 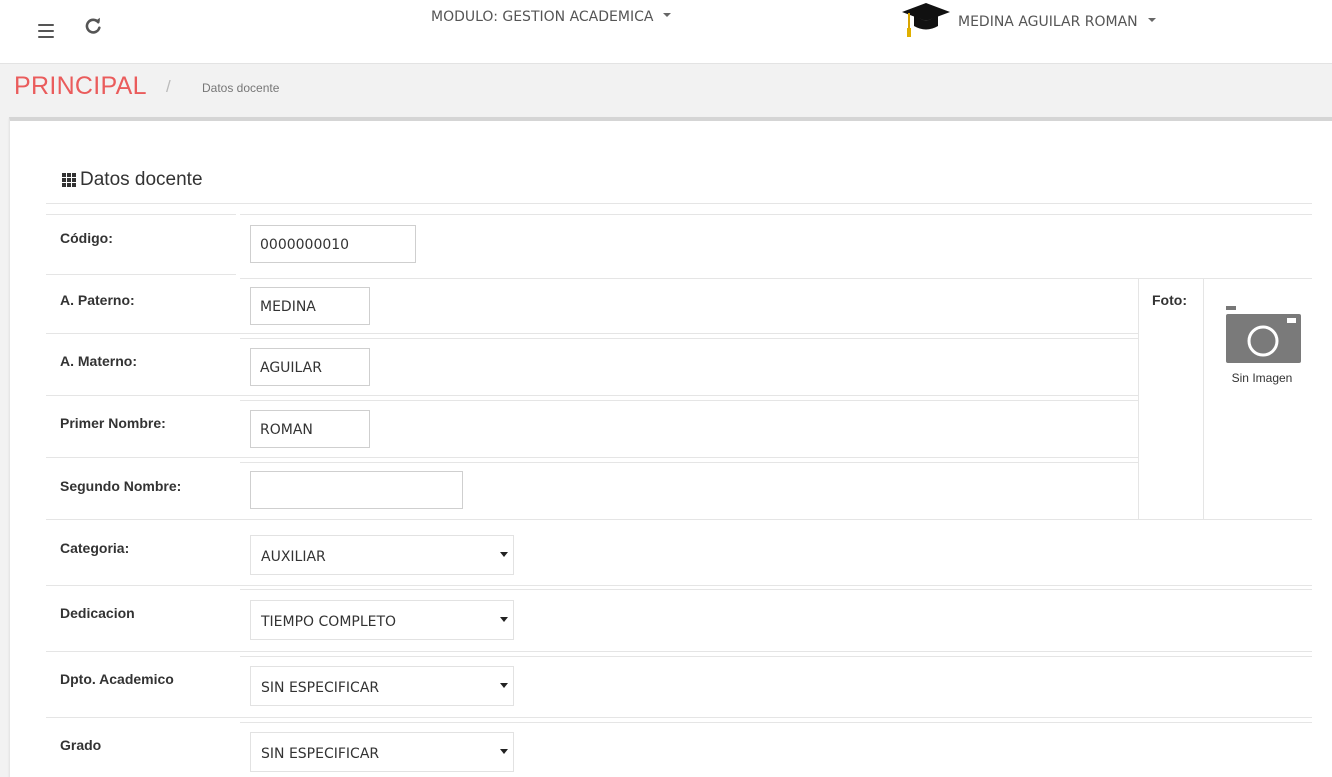 What do you see at coordinates (356, 490) in the screenshot?
I see `segundo-nombre-input` at bounding box center [356, 490].